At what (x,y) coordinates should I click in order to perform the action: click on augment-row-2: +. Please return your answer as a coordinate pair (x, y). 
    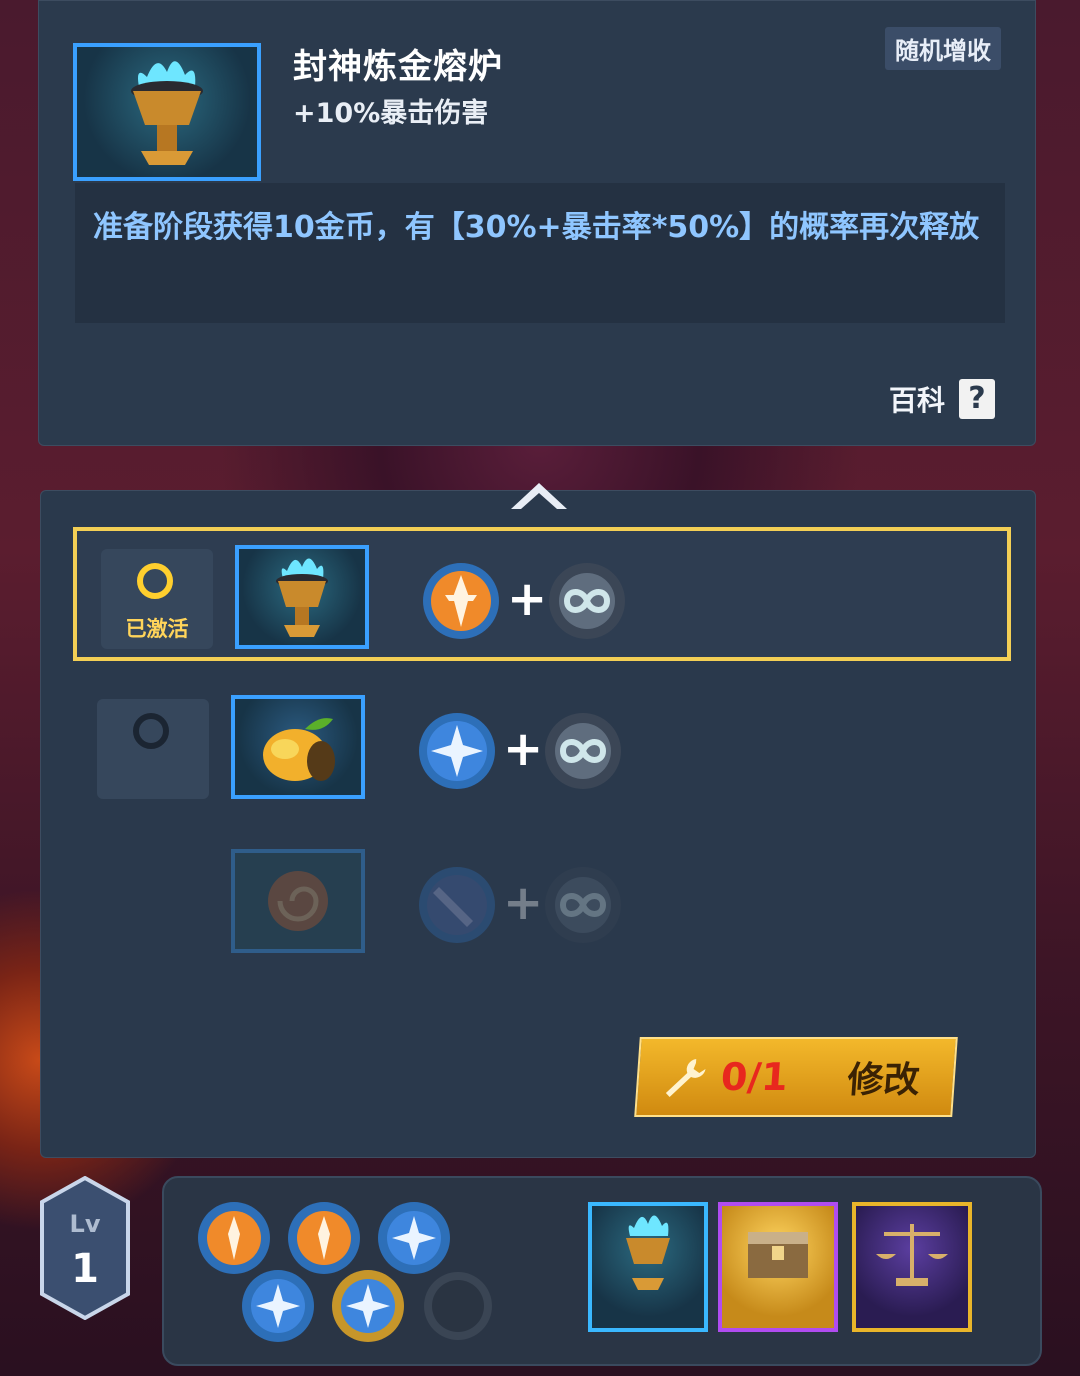
    Looking at the image, I should click on (542, 748).